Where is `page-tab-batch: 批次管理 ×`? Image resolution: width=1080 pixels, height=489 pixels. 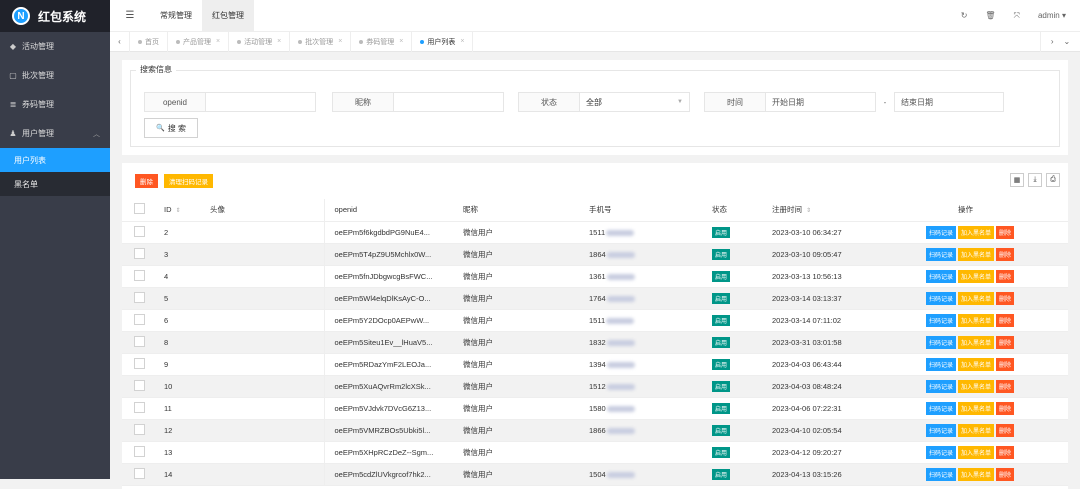 page-tab-batch: 批次管理 × is located at coordinates (321, 41).